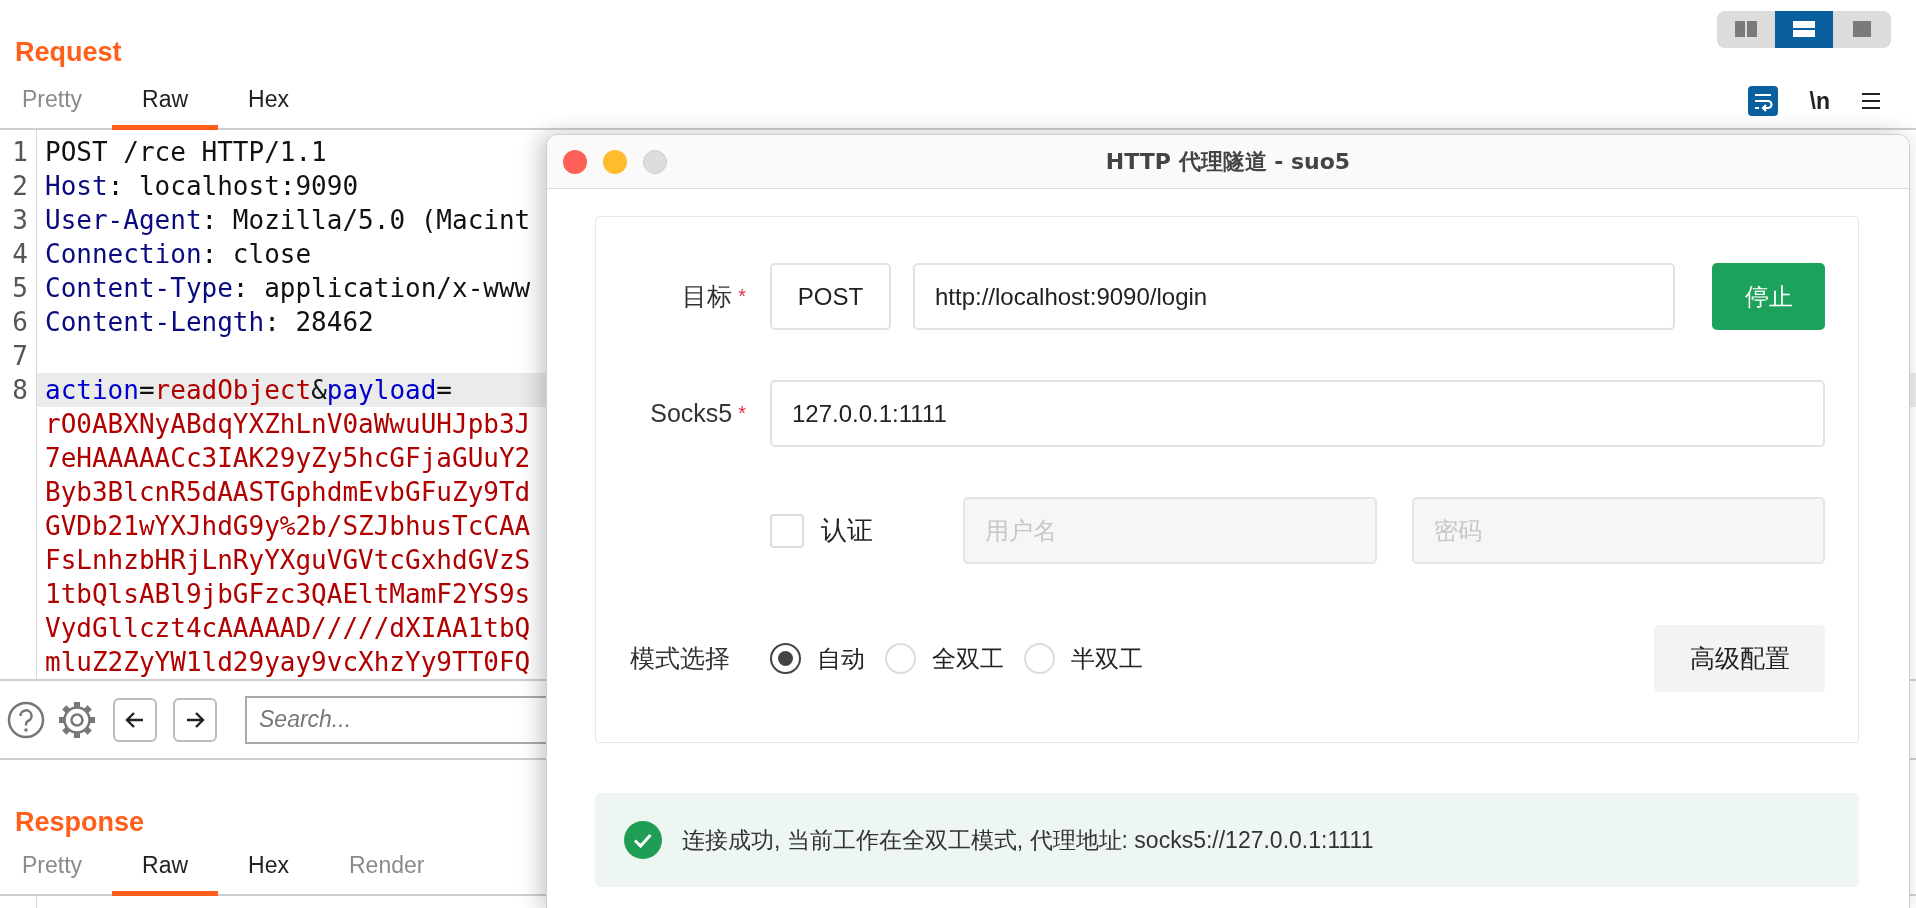 The width and height of the screenshot is (1916, 908). What do you see at coordinates (288, 288) in the screenshot?
I see `code-line: Content-Type: application/x-www` at bounding box center [288, 288].